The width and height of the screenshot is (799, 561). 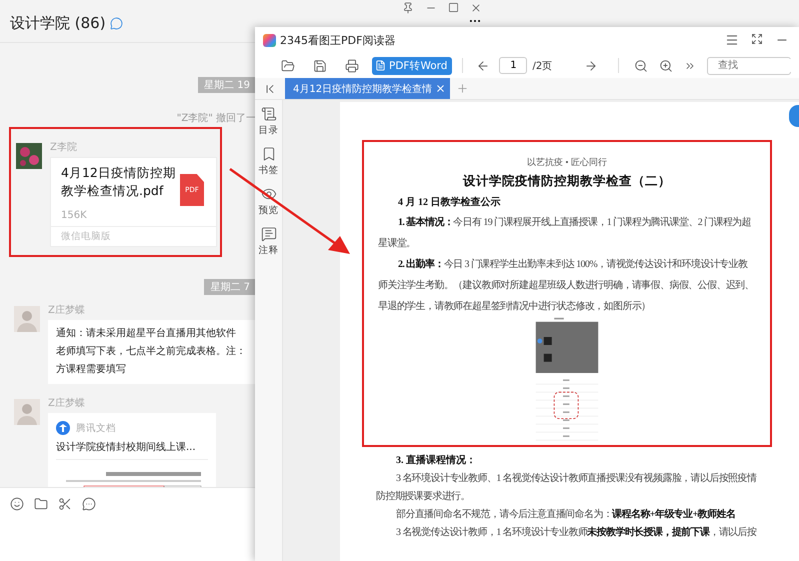 I want to click on print-icon, so click(x=352, y=65).